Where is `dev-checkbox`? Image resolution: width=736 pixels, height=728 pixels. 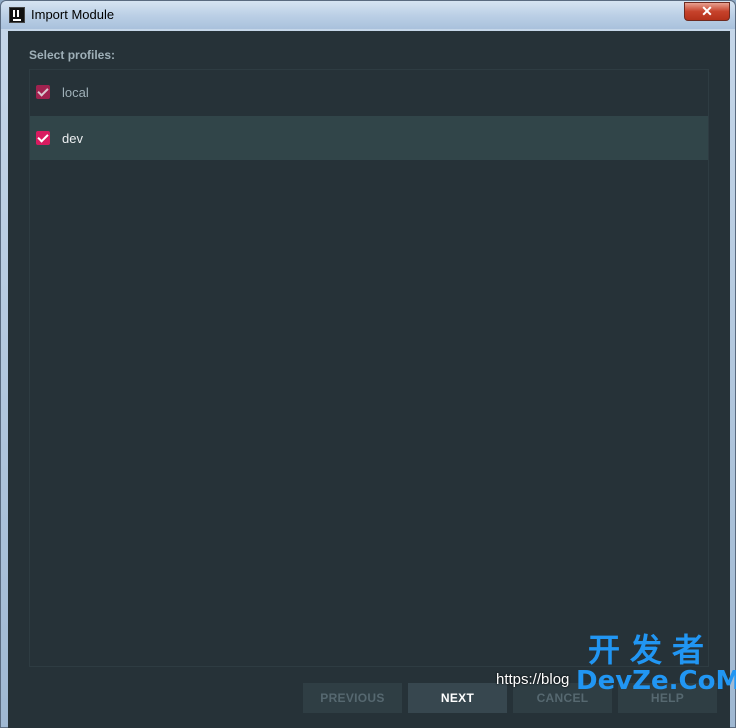 dev-checkbox is located at coordinates (43, 138).